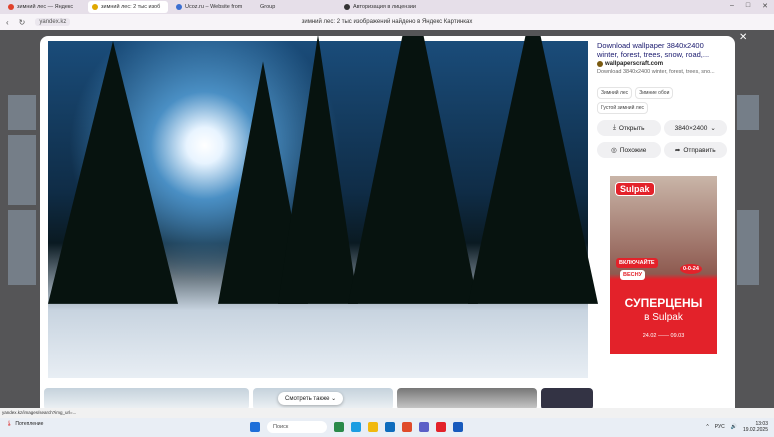 This screenshot has height=437, width=774. Describe the element at coordinates (677, 336) in the screenshot. I see `ad-date-to: 09.03` at that location.